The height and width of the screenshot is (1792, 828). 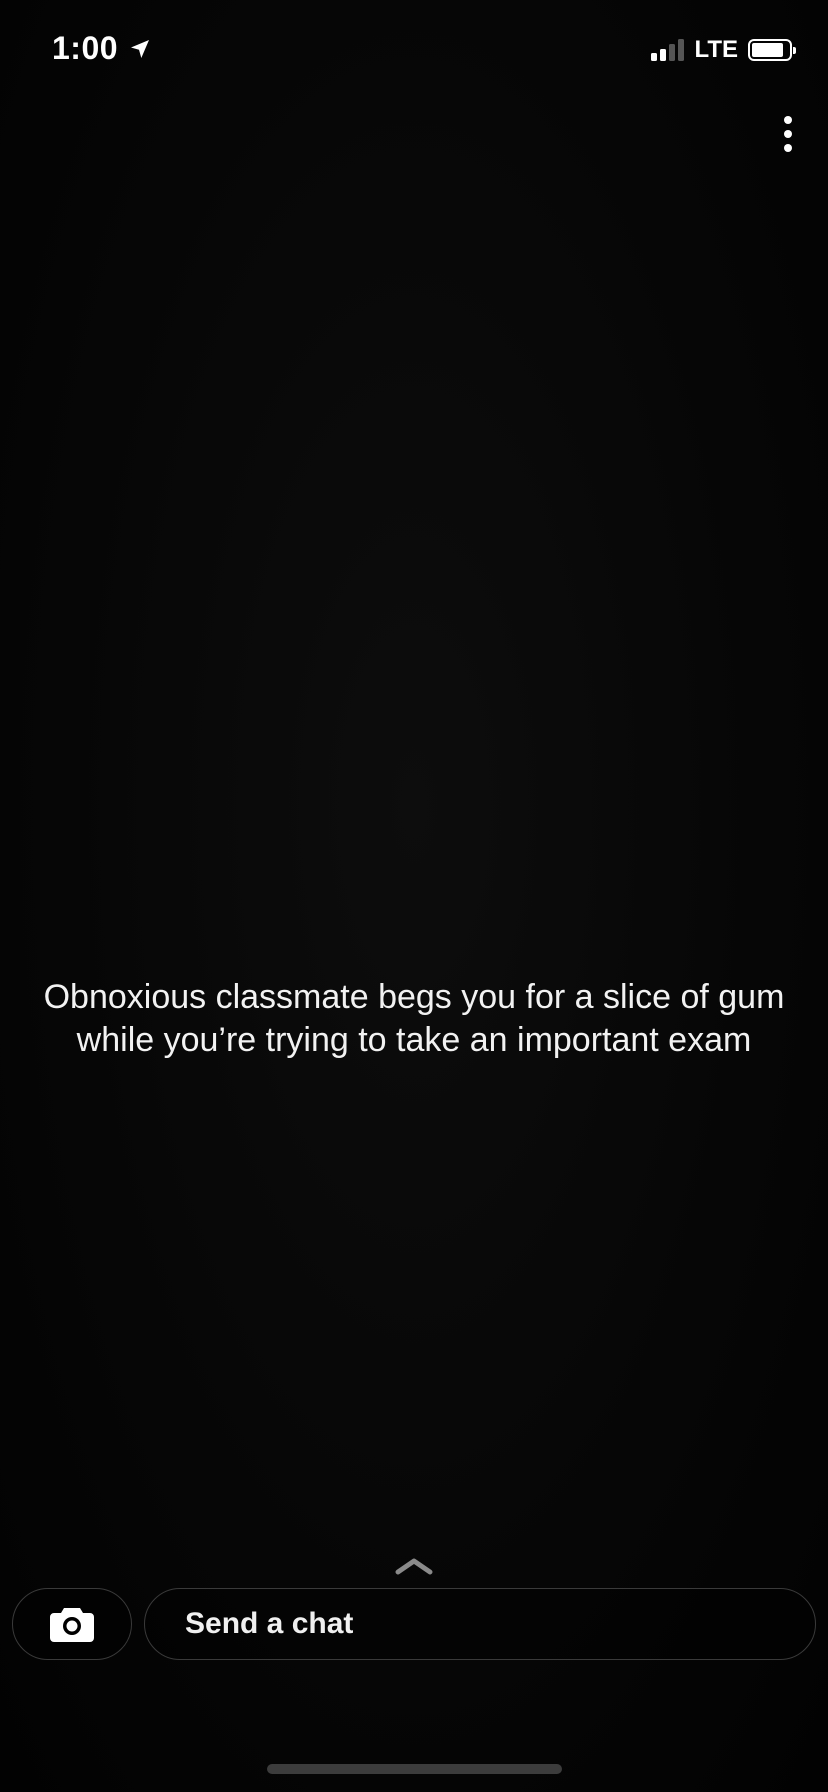 I want to click on send-chat-placeholder: Send a chat, so click(x=269, y=1623).